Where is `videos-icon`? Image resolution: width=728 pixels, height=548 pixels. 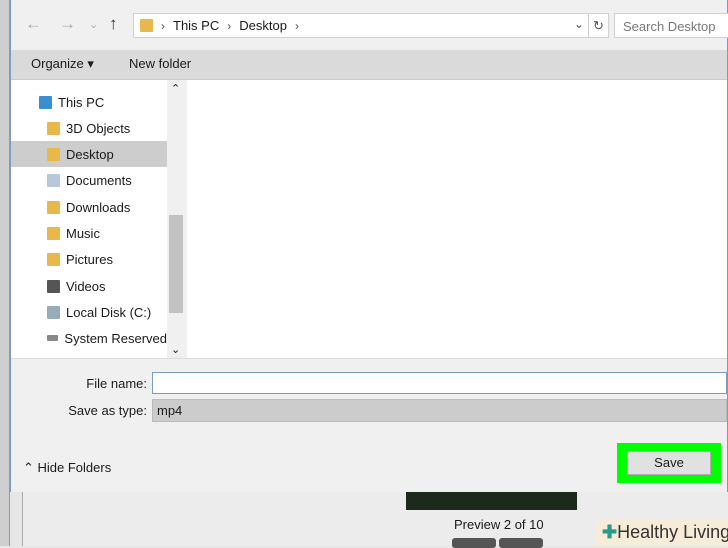
videos-icon is located at coordinates (53, 286).